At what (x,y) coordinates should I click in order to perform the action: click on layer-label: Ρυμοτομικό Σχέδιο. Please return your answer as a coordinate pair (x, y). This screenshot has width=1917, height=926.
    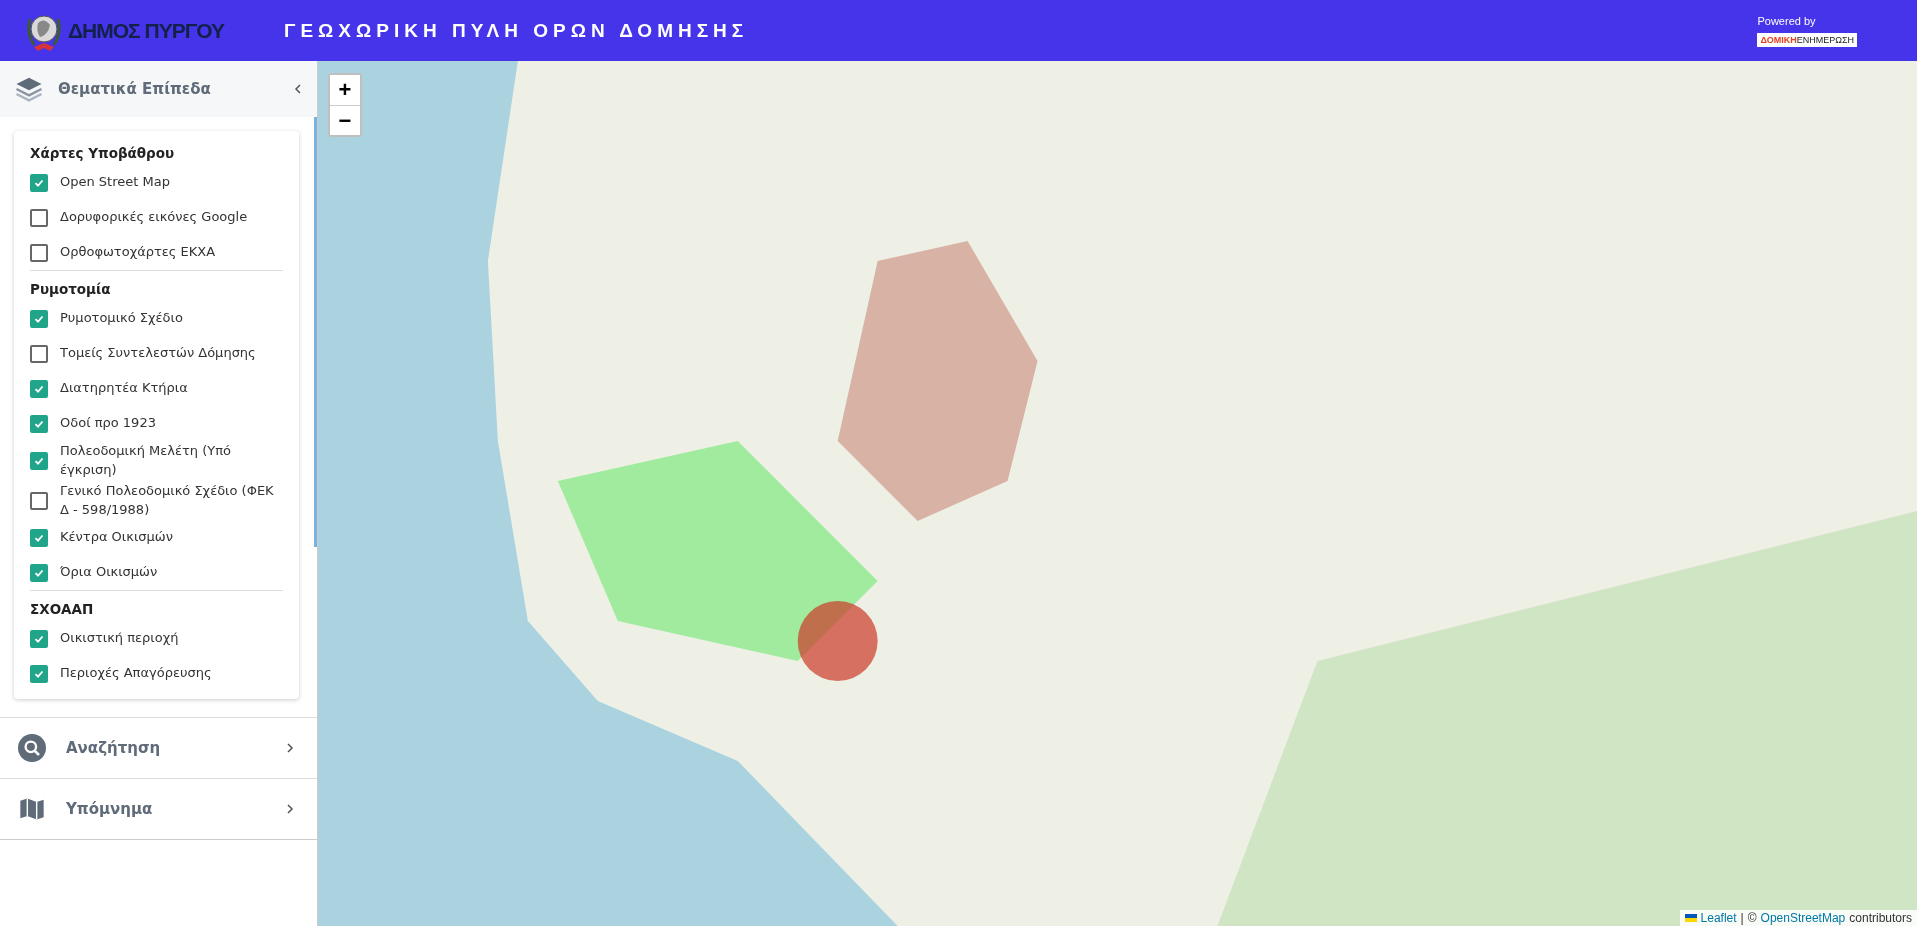
    Looking at the image, I should click on (121, 318).